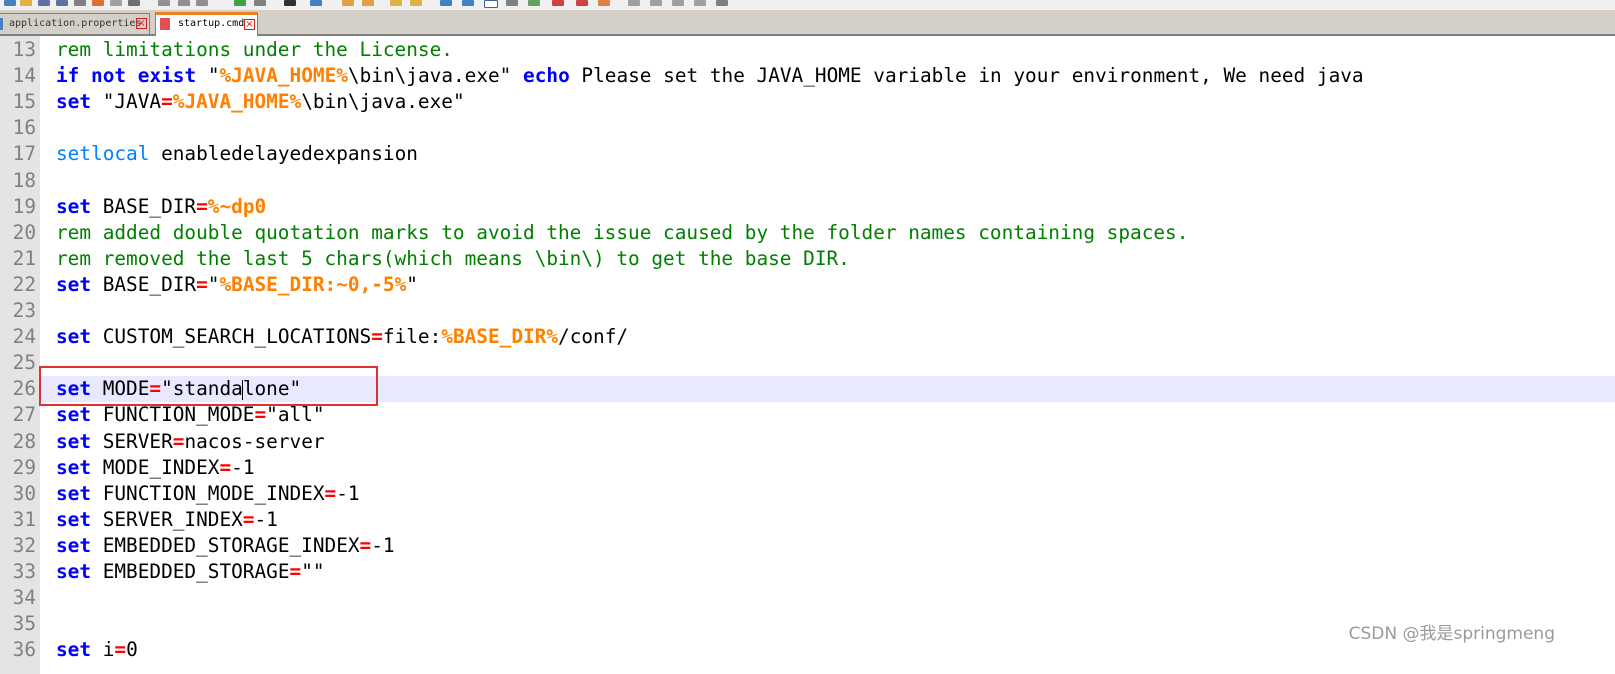 The image size is (1615, 674). I want to click on file-icon, so click(1, 24).